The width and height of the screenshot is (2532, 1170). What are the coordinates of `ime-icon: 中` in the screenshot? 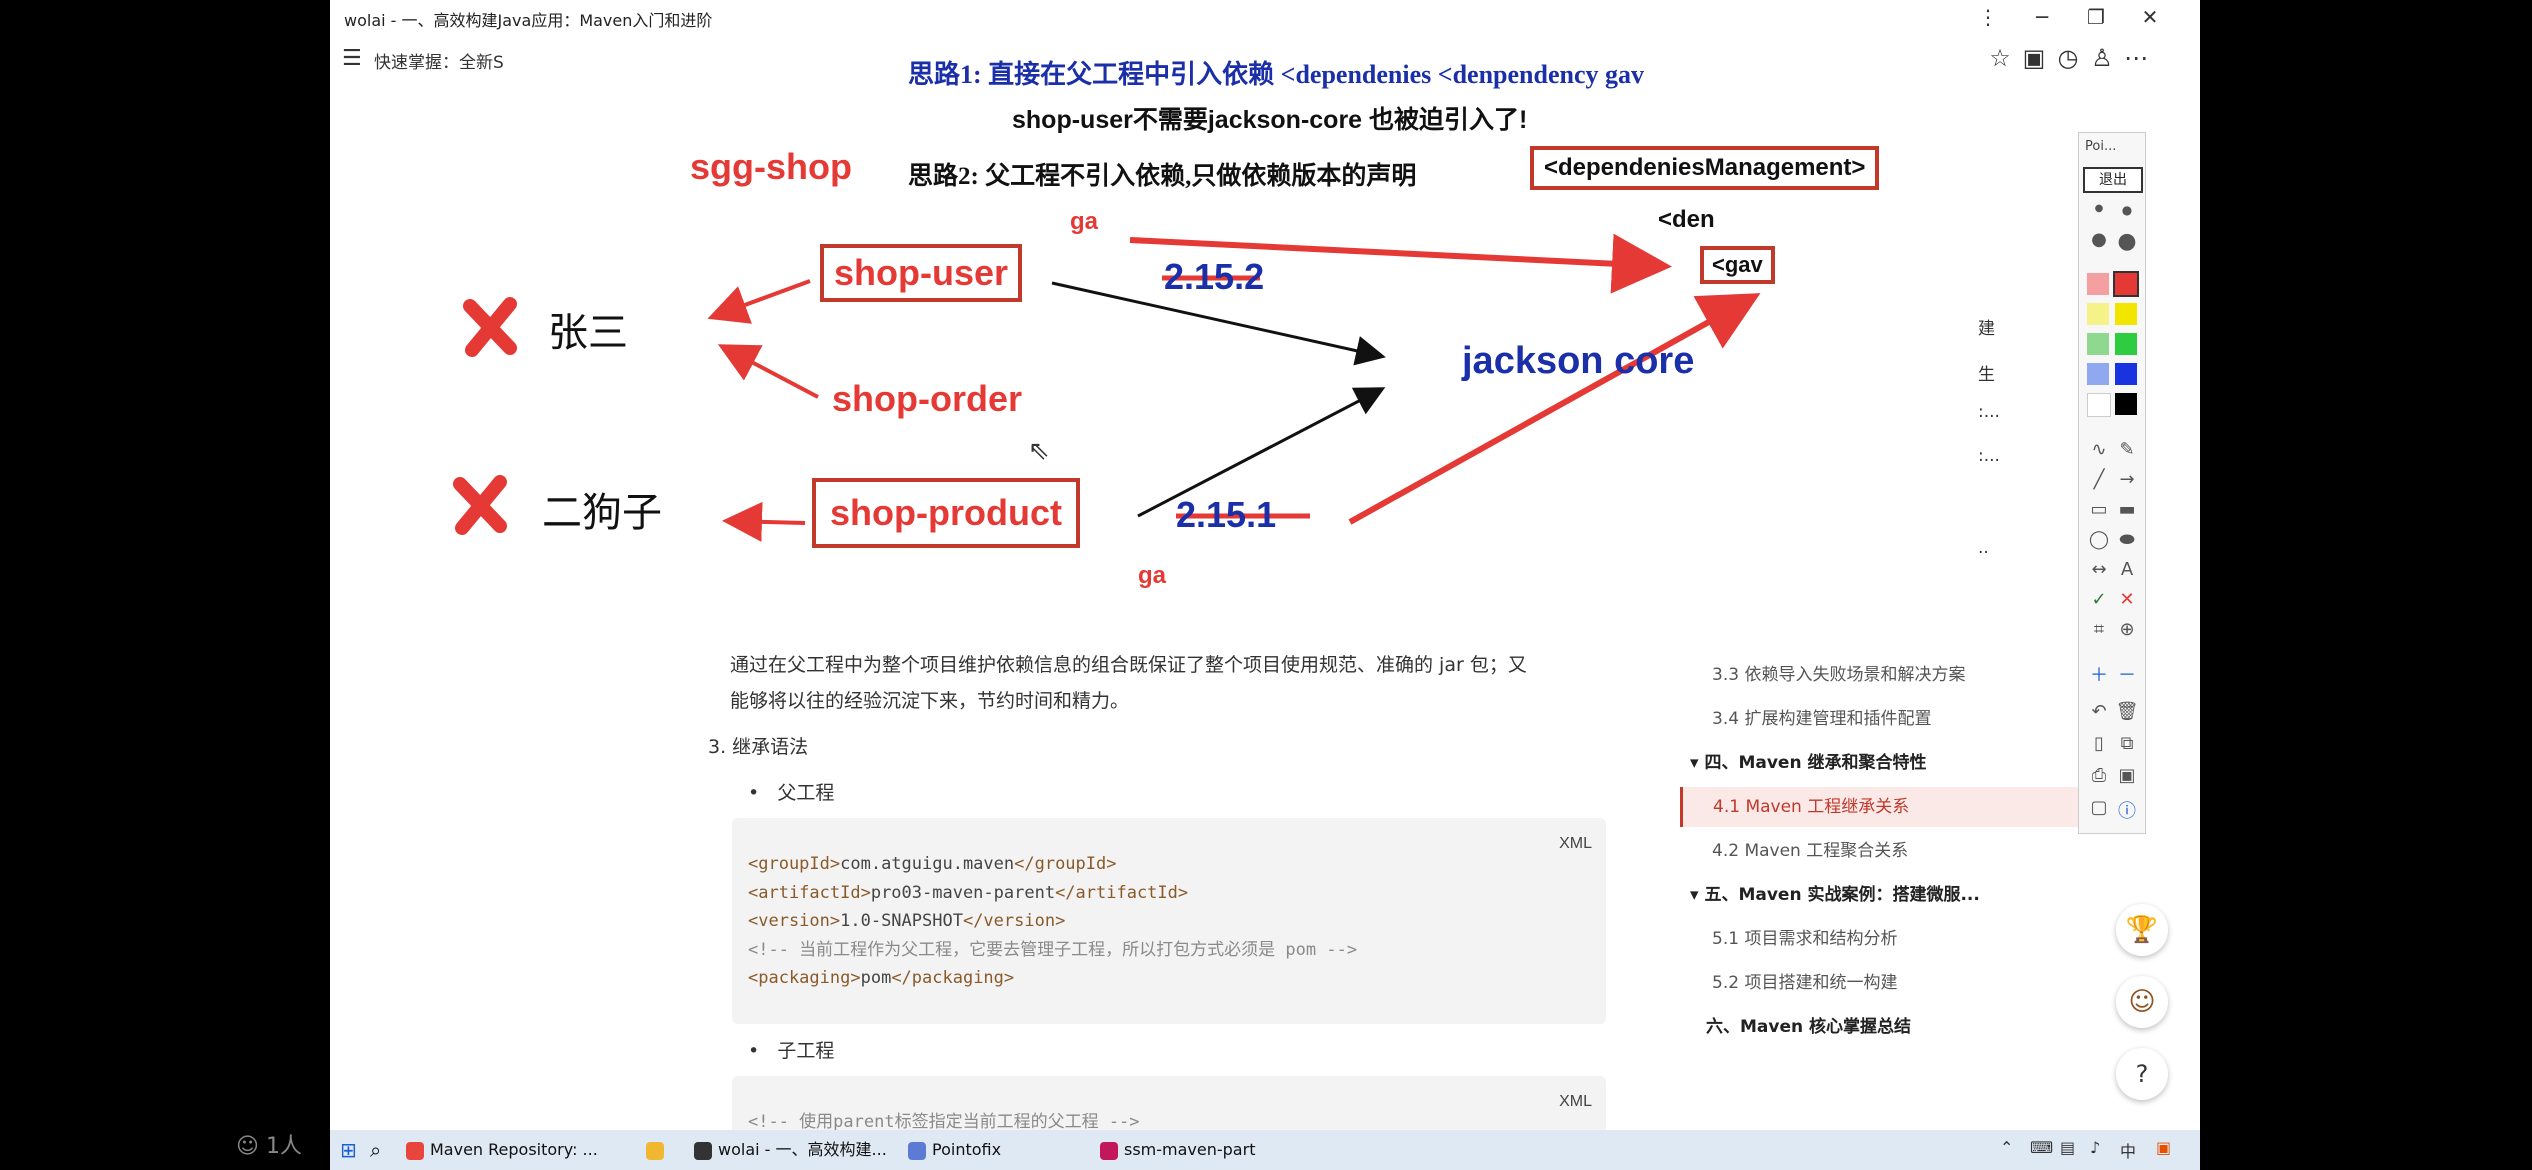 It's located at (2128, 1150).